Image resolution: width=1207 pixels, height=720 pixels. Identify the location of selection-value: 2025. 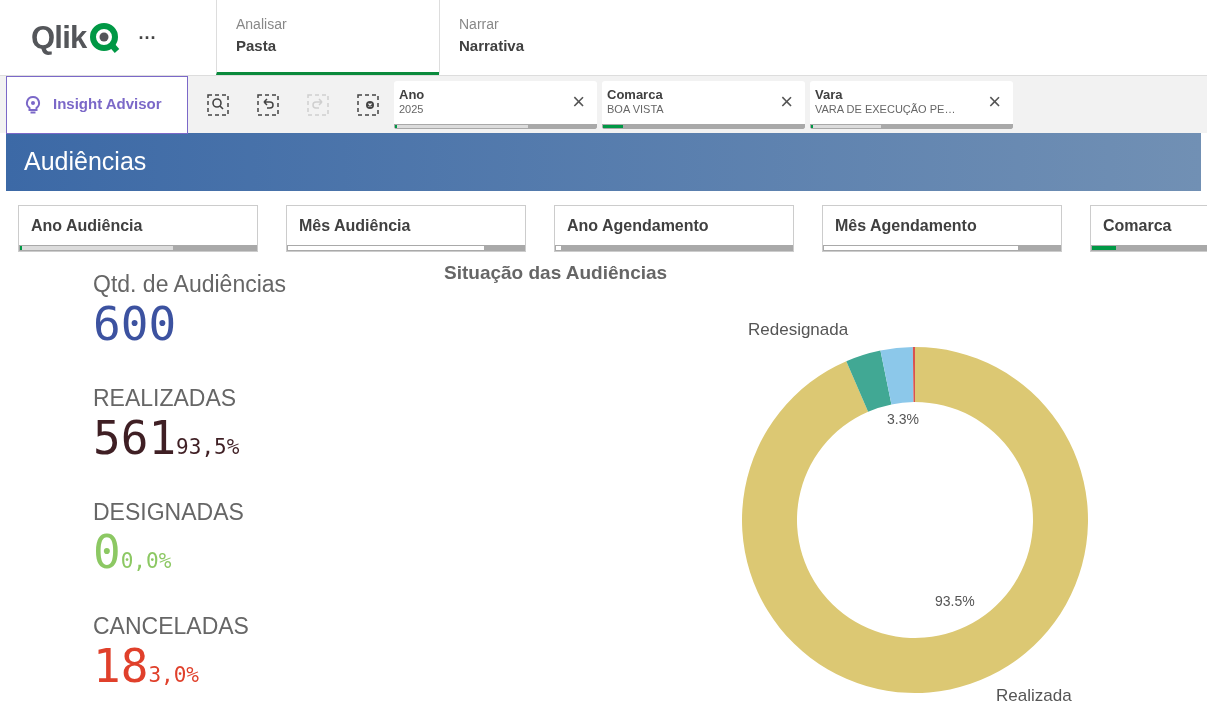
(412, 110).